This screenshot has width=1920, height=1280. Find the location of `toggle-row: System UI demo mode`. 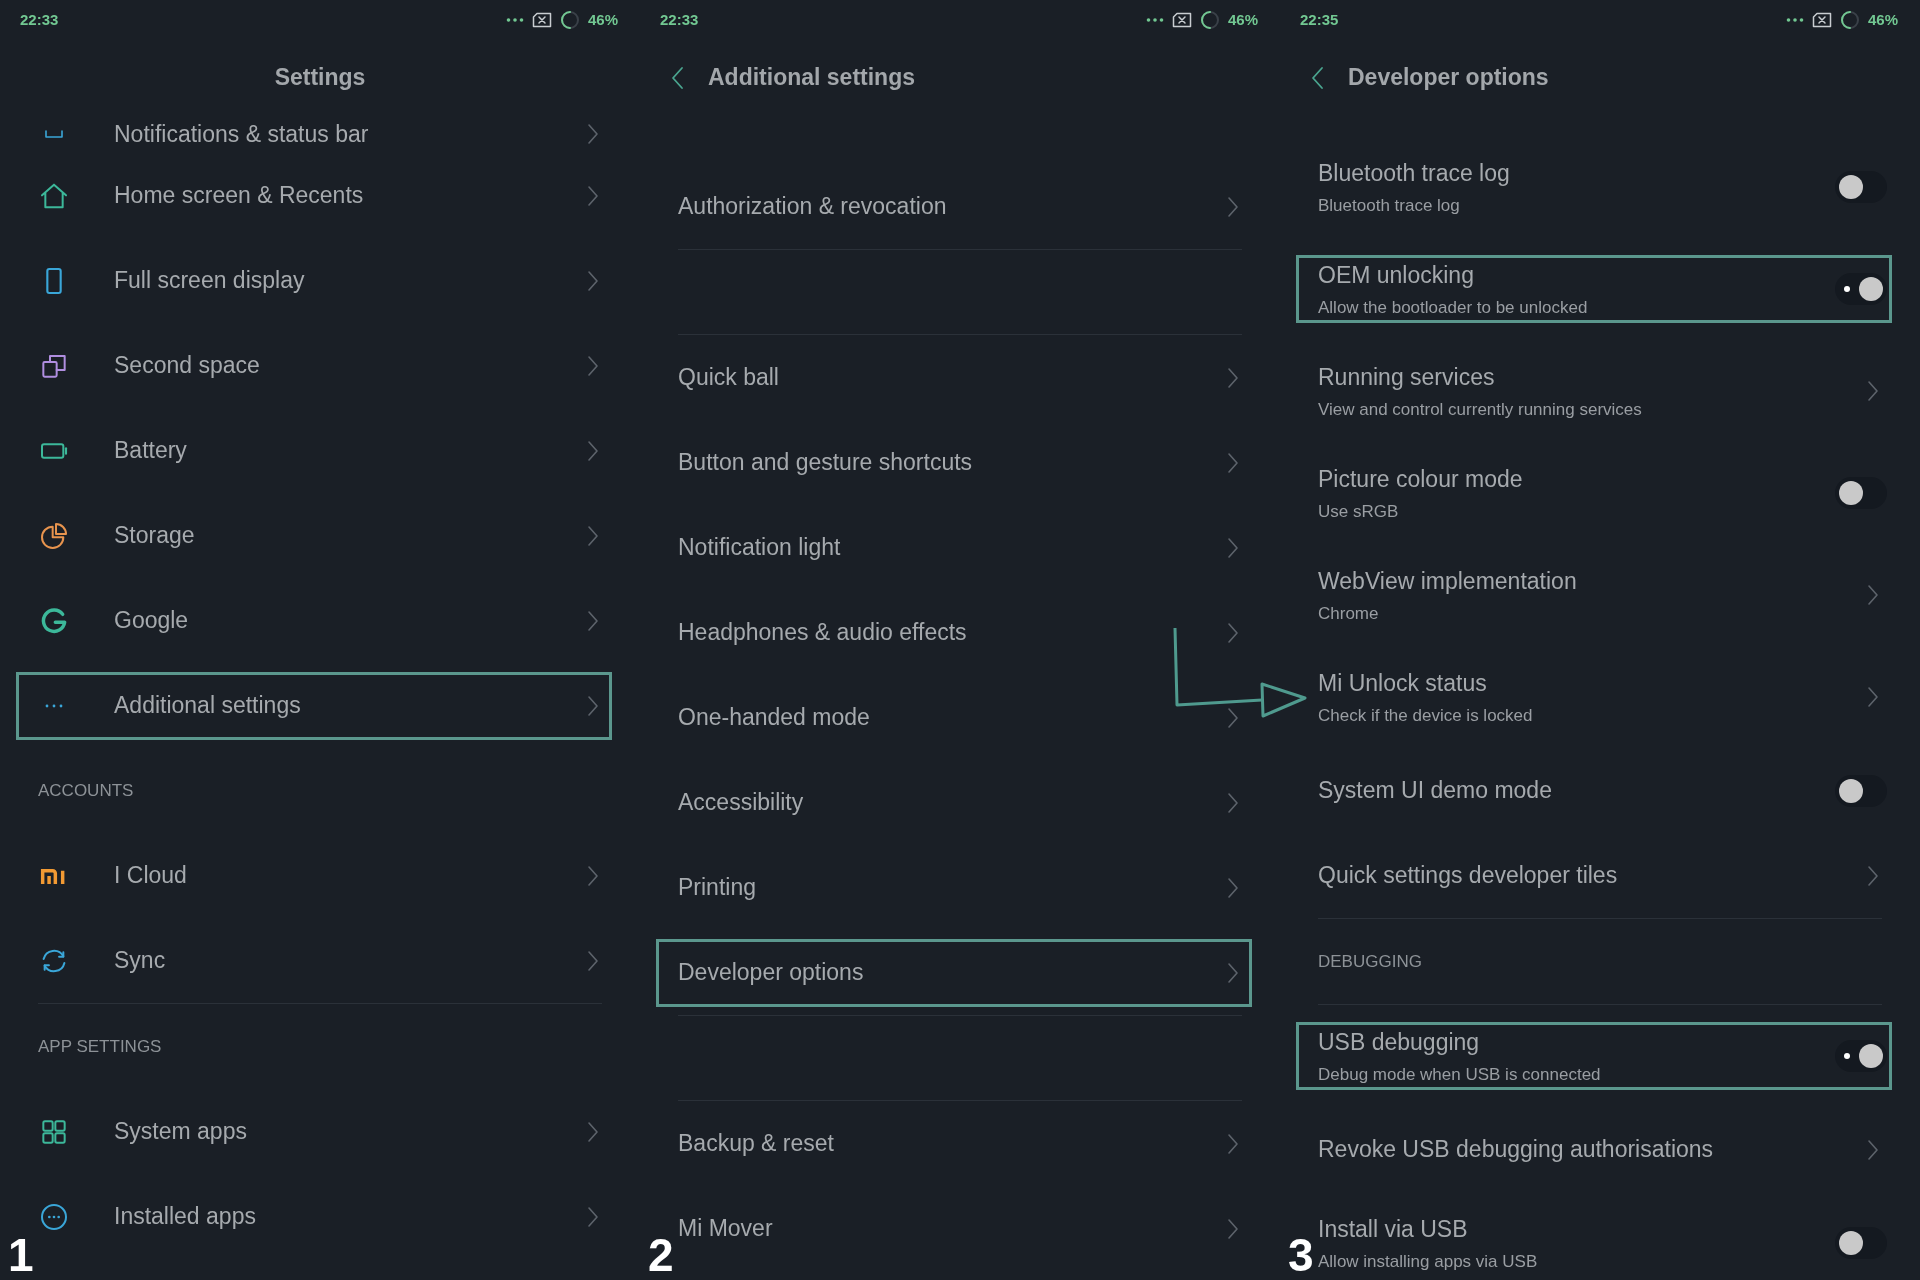

toggle-row: System UI demo mode is located at coordinates (1603, 790).